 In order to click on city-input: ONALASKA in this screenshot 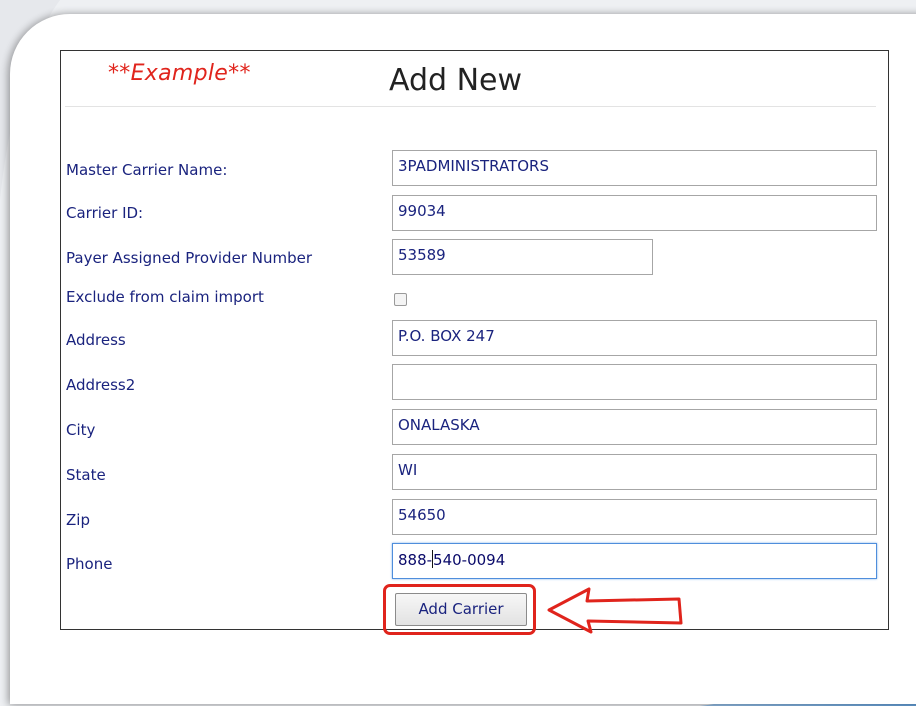, I will do `click(634, 427)`.